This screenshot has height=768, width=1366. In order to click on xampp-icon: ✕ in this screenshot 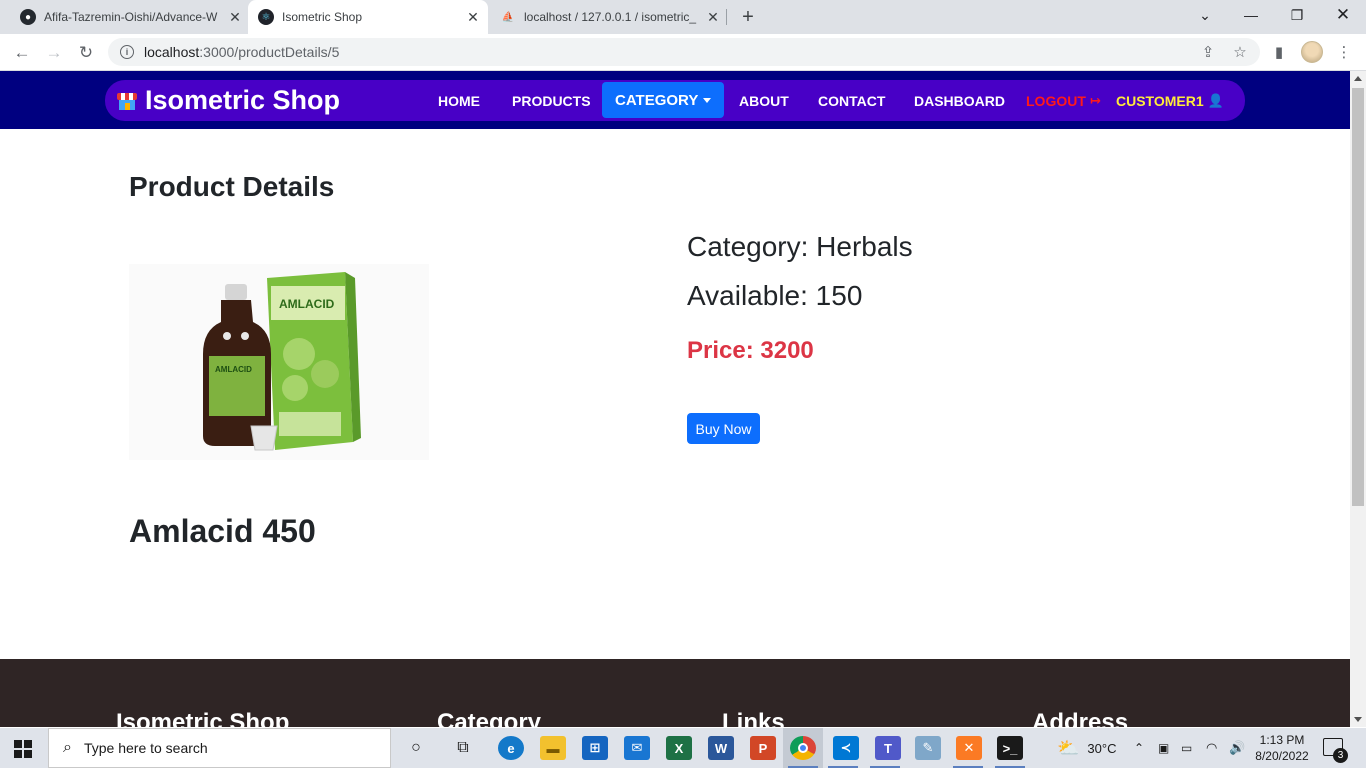, I will do `click(969, 748)`.